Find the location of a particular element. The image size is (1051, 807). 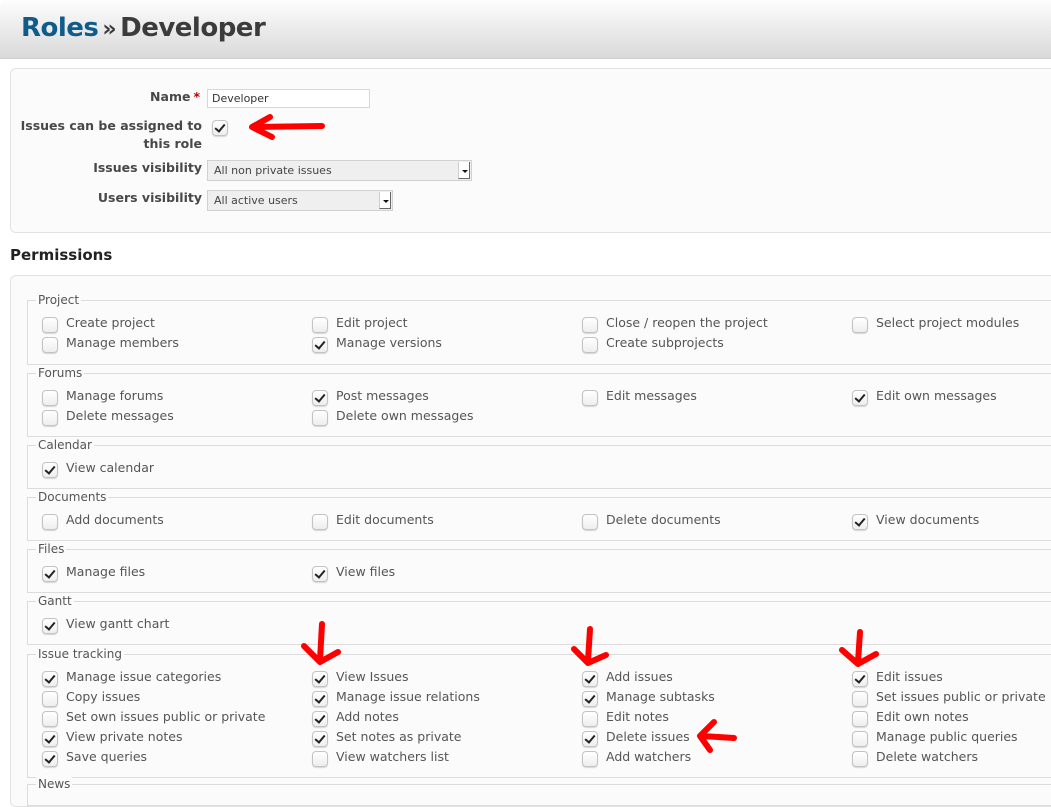

breadcrumb-current: Developer is located at coordinates (193, 28).